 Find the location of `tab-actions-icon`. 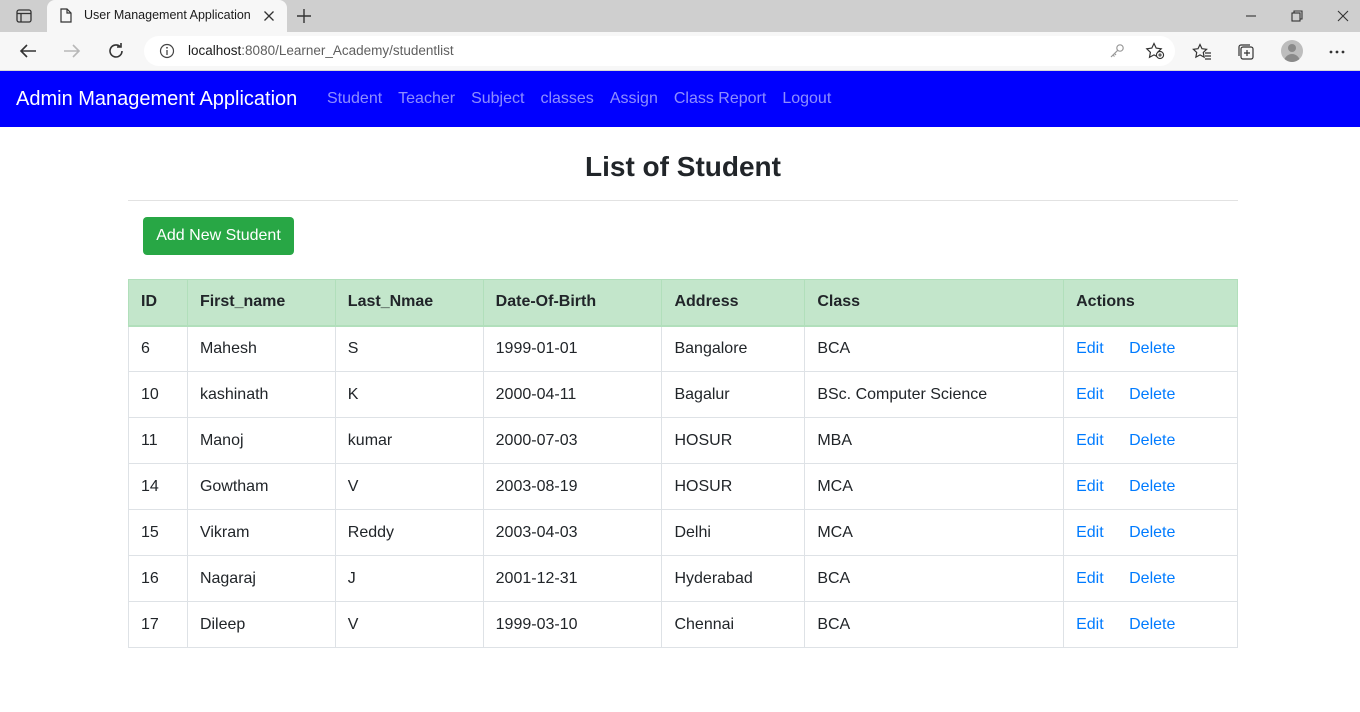

tab-actions-icon is located at coordinates (24, 16).